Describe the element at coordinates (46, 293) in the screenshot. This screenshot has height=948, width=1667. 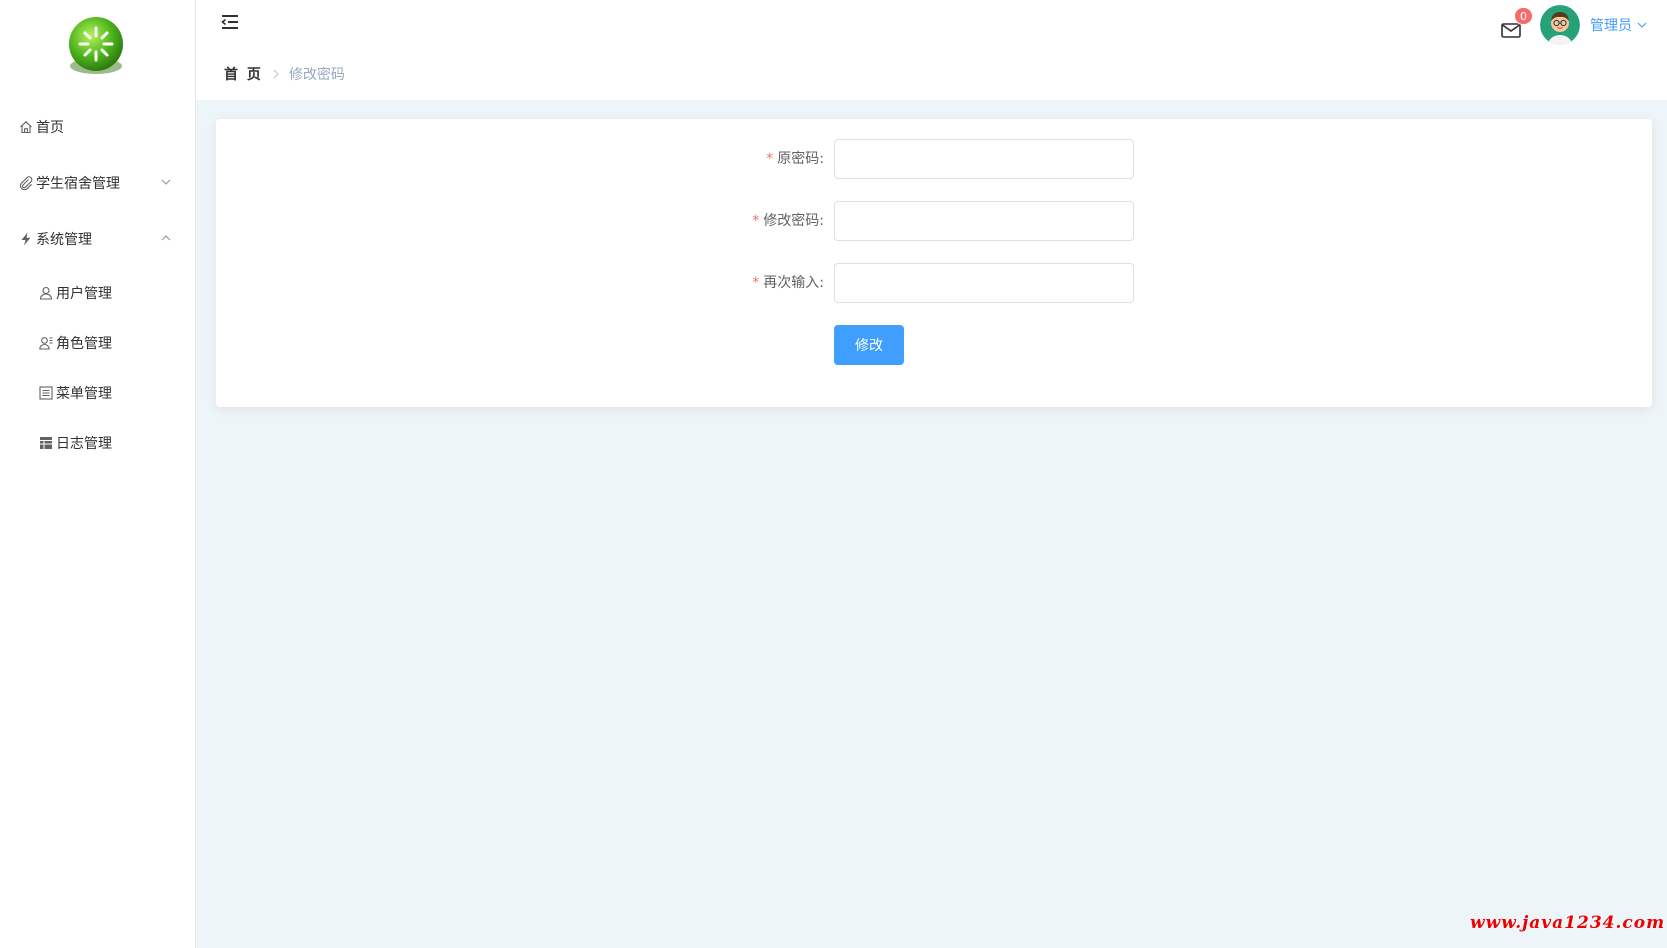
I see `user-icon` at that location.